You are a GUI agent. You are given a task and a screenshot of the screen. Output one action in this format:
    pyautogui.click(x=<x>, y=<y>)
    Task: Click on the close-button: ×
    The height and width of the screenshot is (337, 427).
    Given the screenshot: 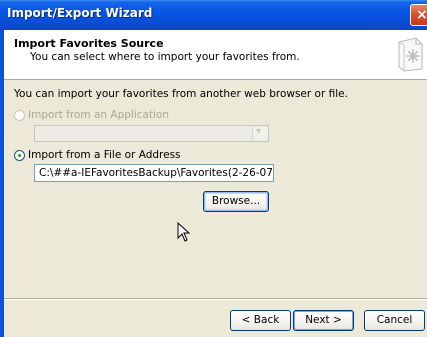 What is the action you would take?
    pyautogui.click(x=418, y=15)
    